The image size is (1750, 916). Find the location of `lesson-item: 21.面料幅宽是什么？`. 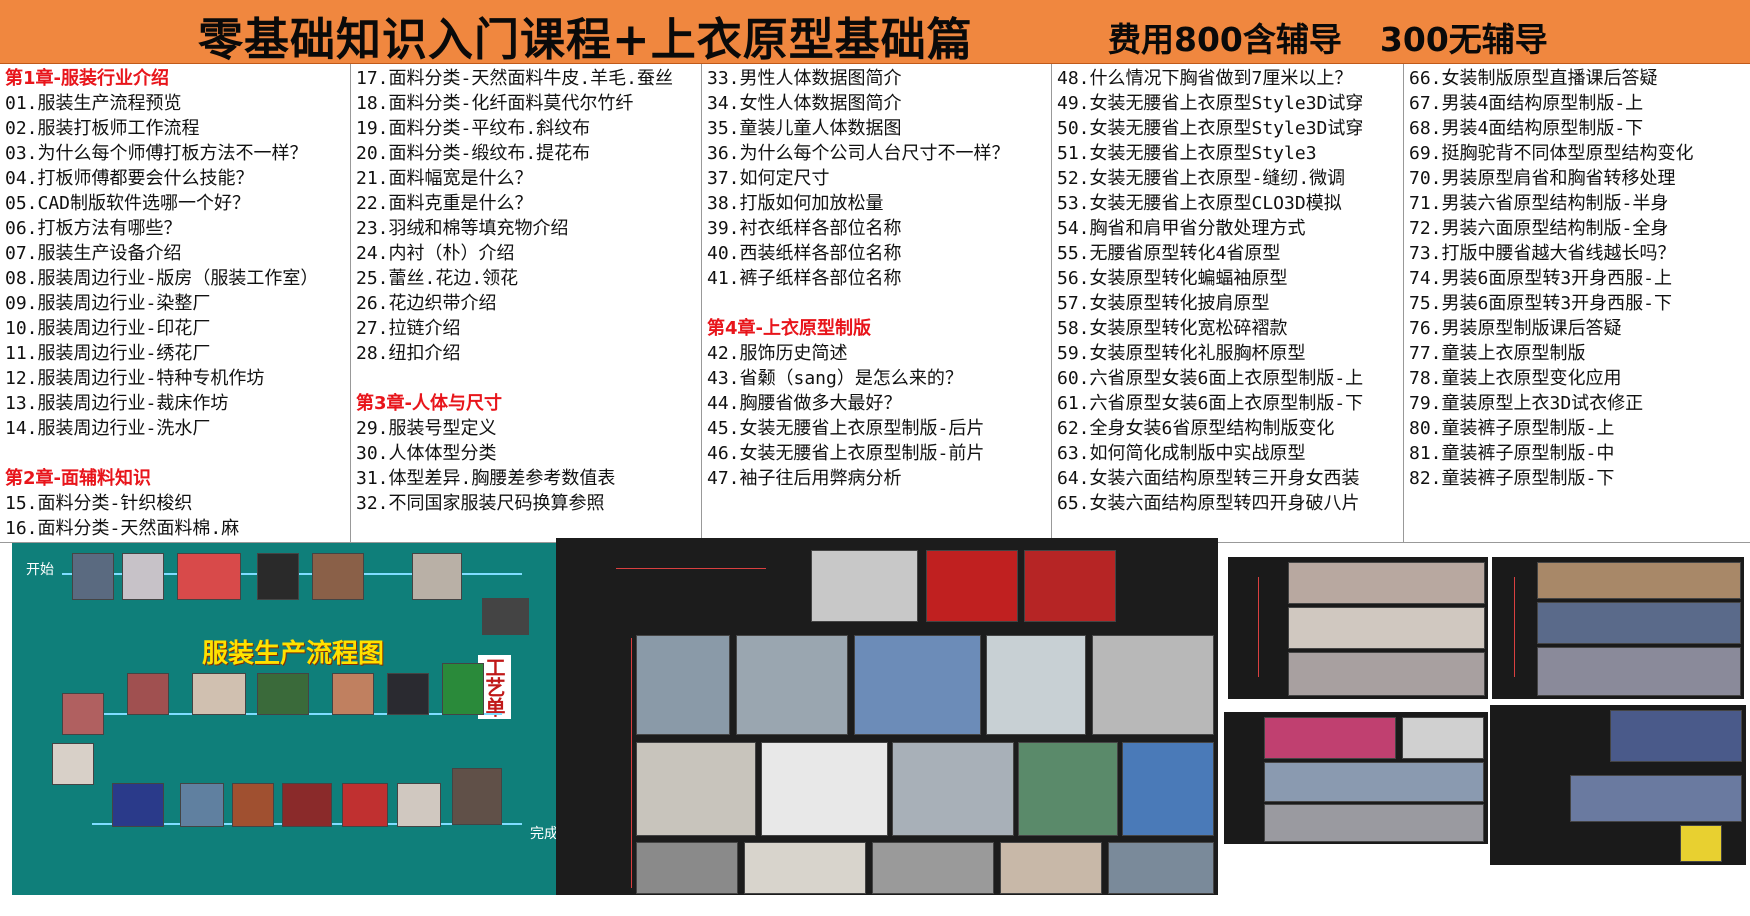

lesson-item: 21.面料幅宽是什么？ is located at coordinates (444, 178).